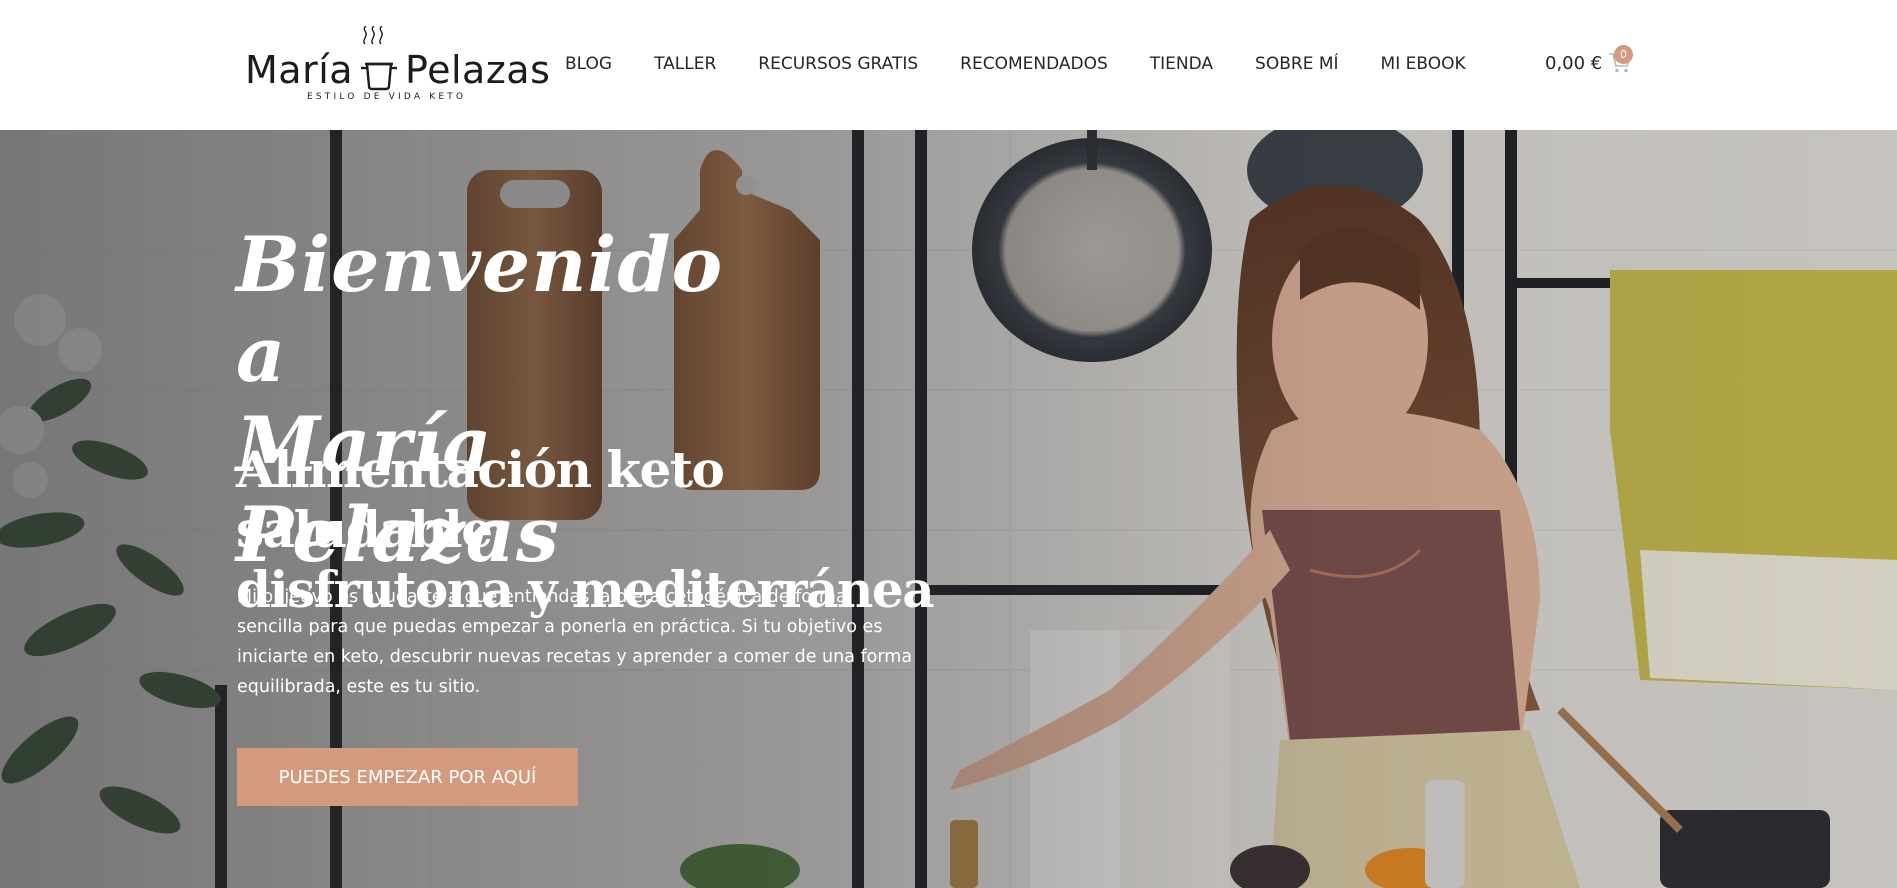  Describe the element at coordinates (1574, 63) in the screenshot. I see `cart-total: 0,00 €` at that location.